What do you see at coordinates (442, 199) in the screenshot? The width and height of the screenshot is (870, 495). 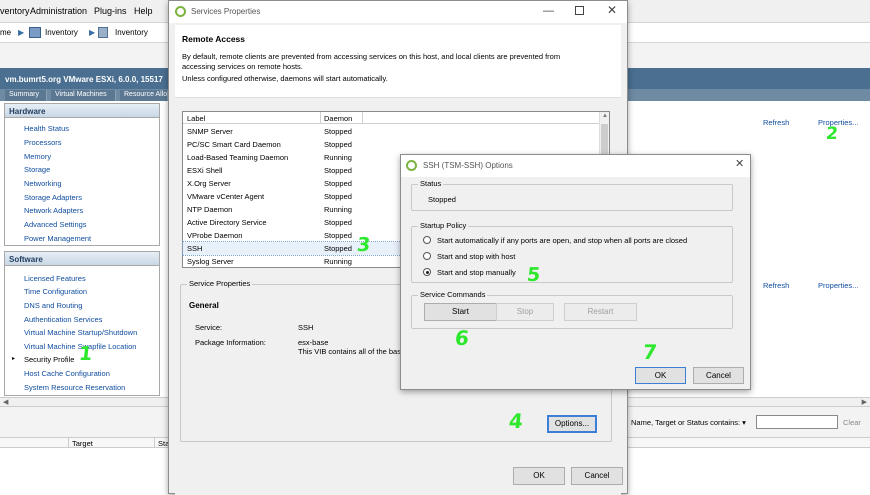 I see `status-value: Stopped` at bounding box center [442, 199].